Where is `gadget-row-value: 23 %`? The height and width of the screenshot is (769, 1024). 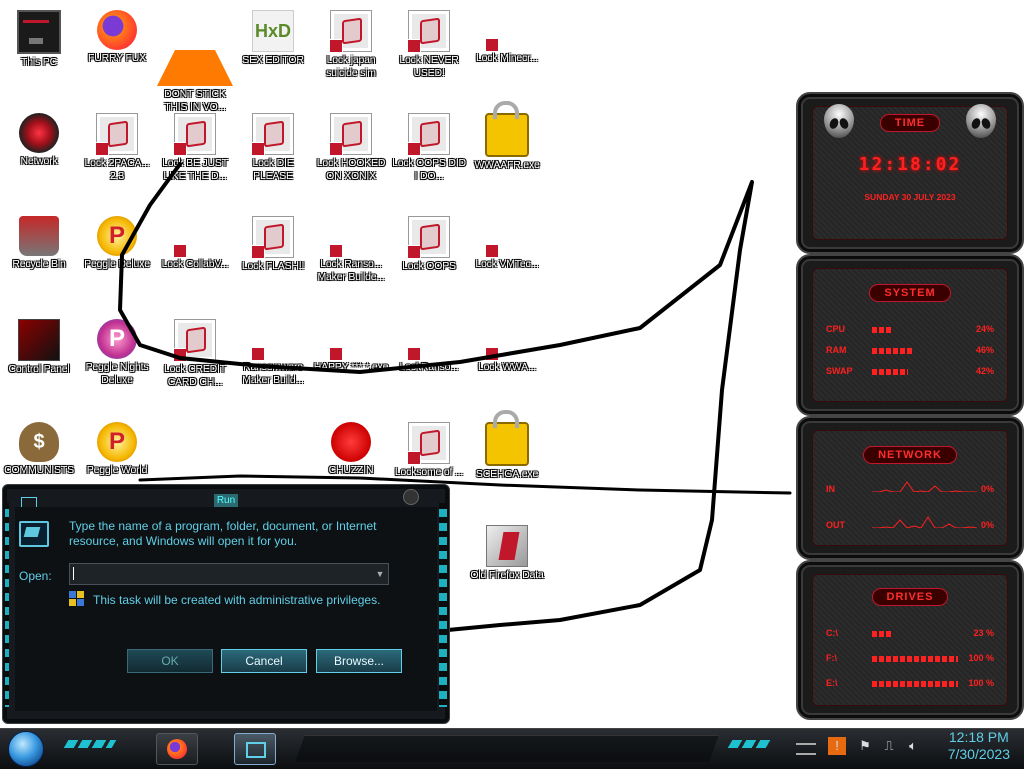 gadget-row-value: 23 % is located at coordinates (983, 633).